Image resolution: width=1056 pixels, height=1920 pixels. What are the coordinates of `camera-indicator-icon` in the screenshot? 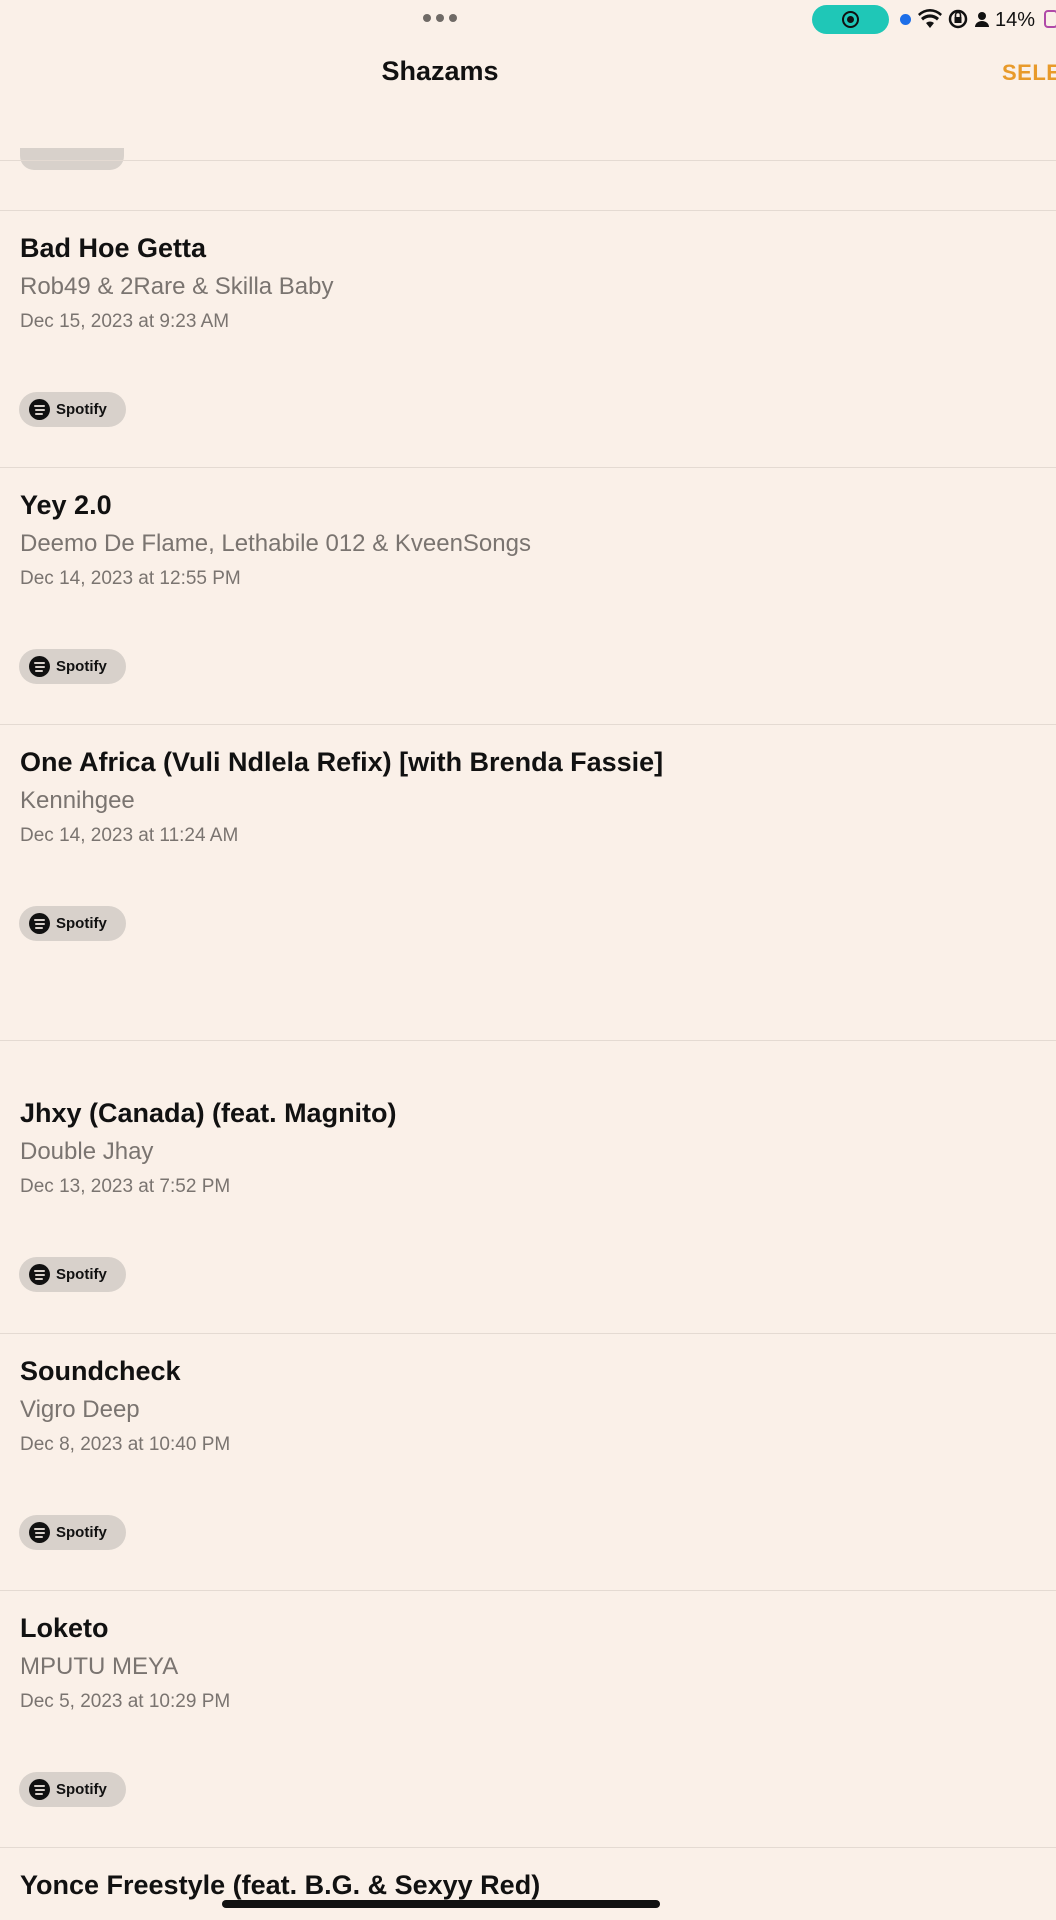 It's located at (905, 19).